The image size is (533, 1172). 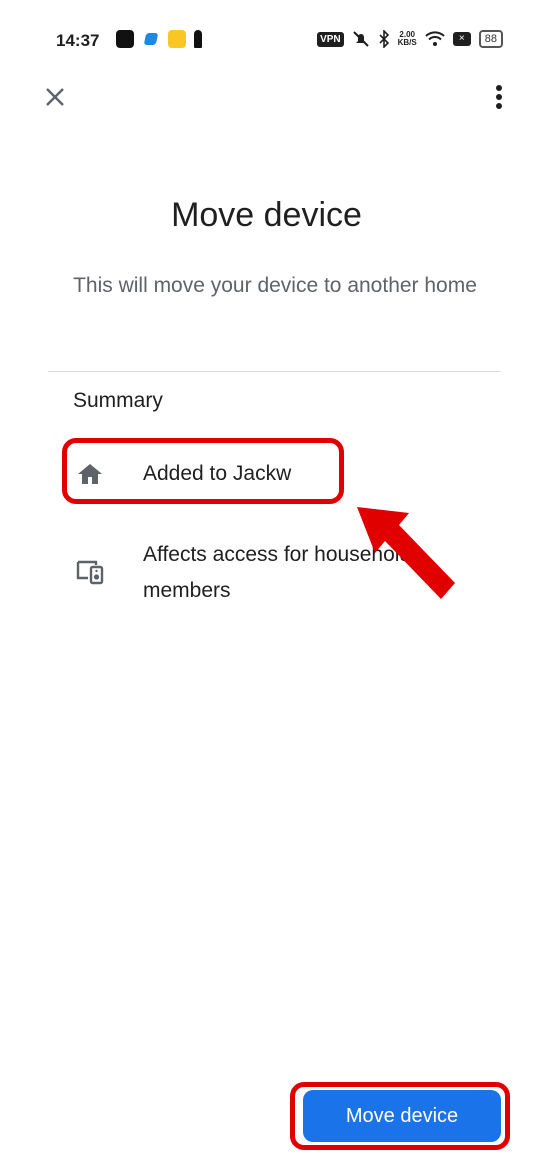 I want to click on close-icon, so click(x=55, y=97).